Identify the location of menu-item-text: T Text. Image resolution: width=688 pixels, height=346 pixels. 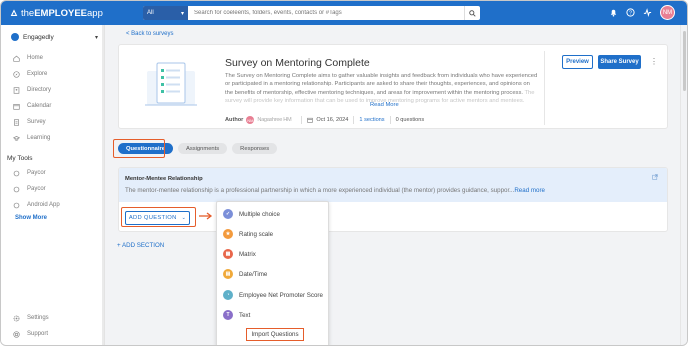
(236, 315).